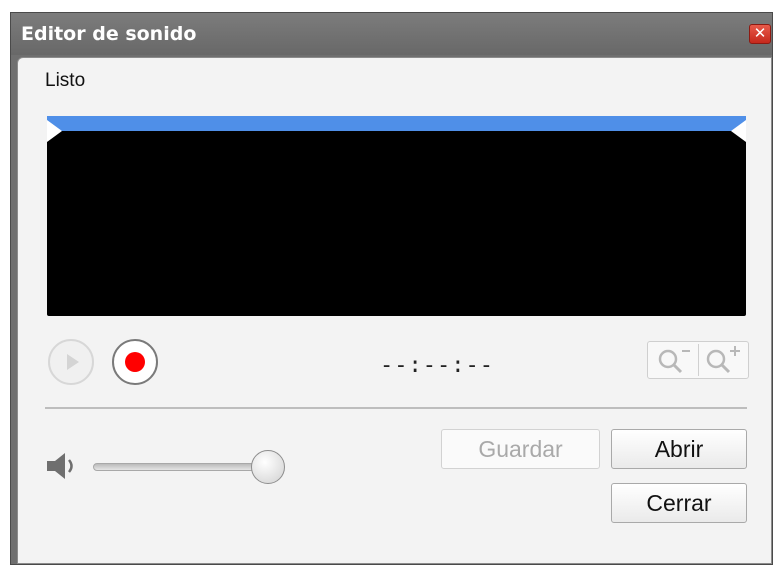 This screenshot has height=565, width=773. I want to click on close-button: Cerrar, so click(679, 503).